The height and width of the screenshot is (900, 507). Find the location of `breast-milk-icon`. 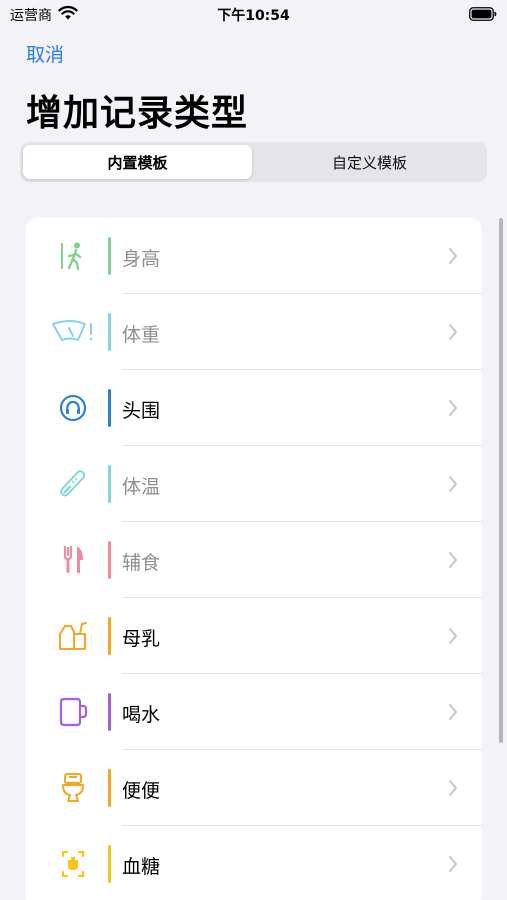

breast-milk-icon is located at coordinates (73, 636).